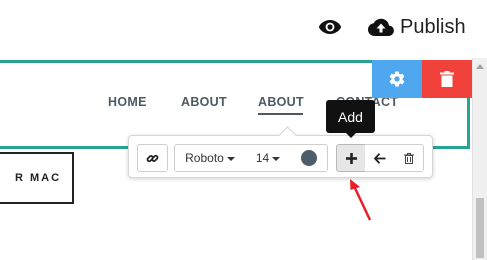 The height and width of the screenshot is (260, 487). I want to click on add-tooltip: Add, so click(350, 119).